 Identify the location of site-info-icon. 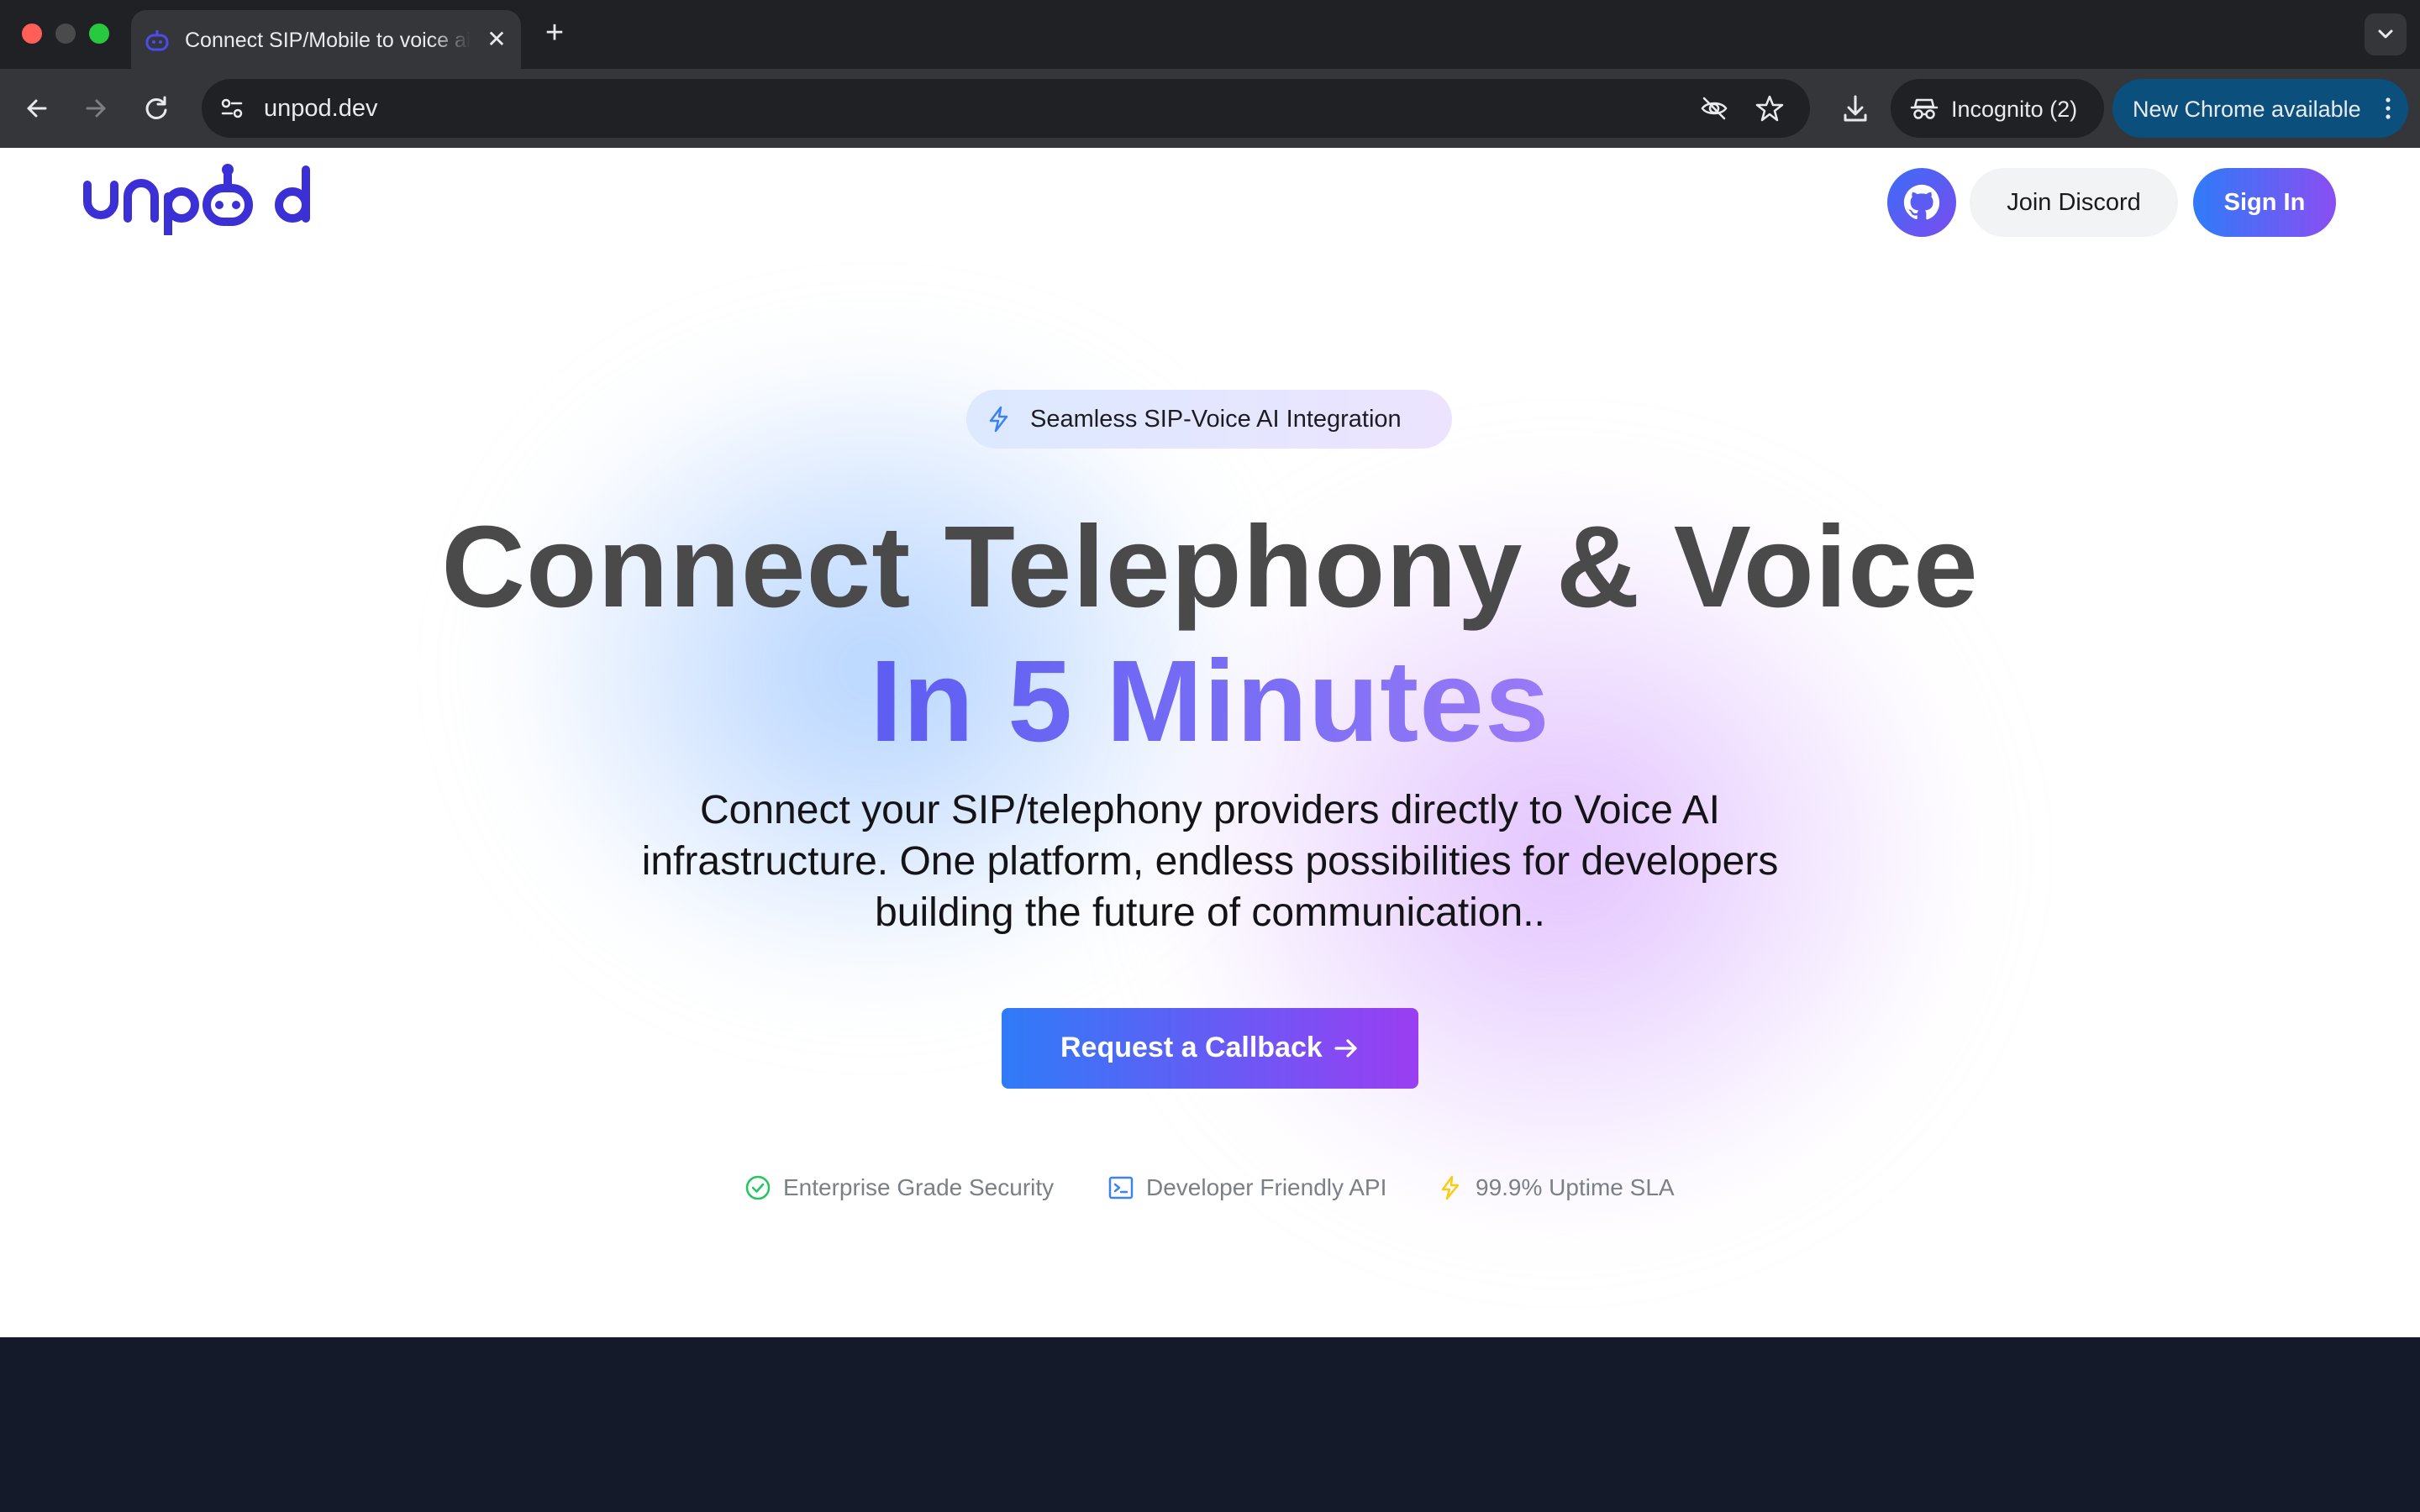
(232, 108).